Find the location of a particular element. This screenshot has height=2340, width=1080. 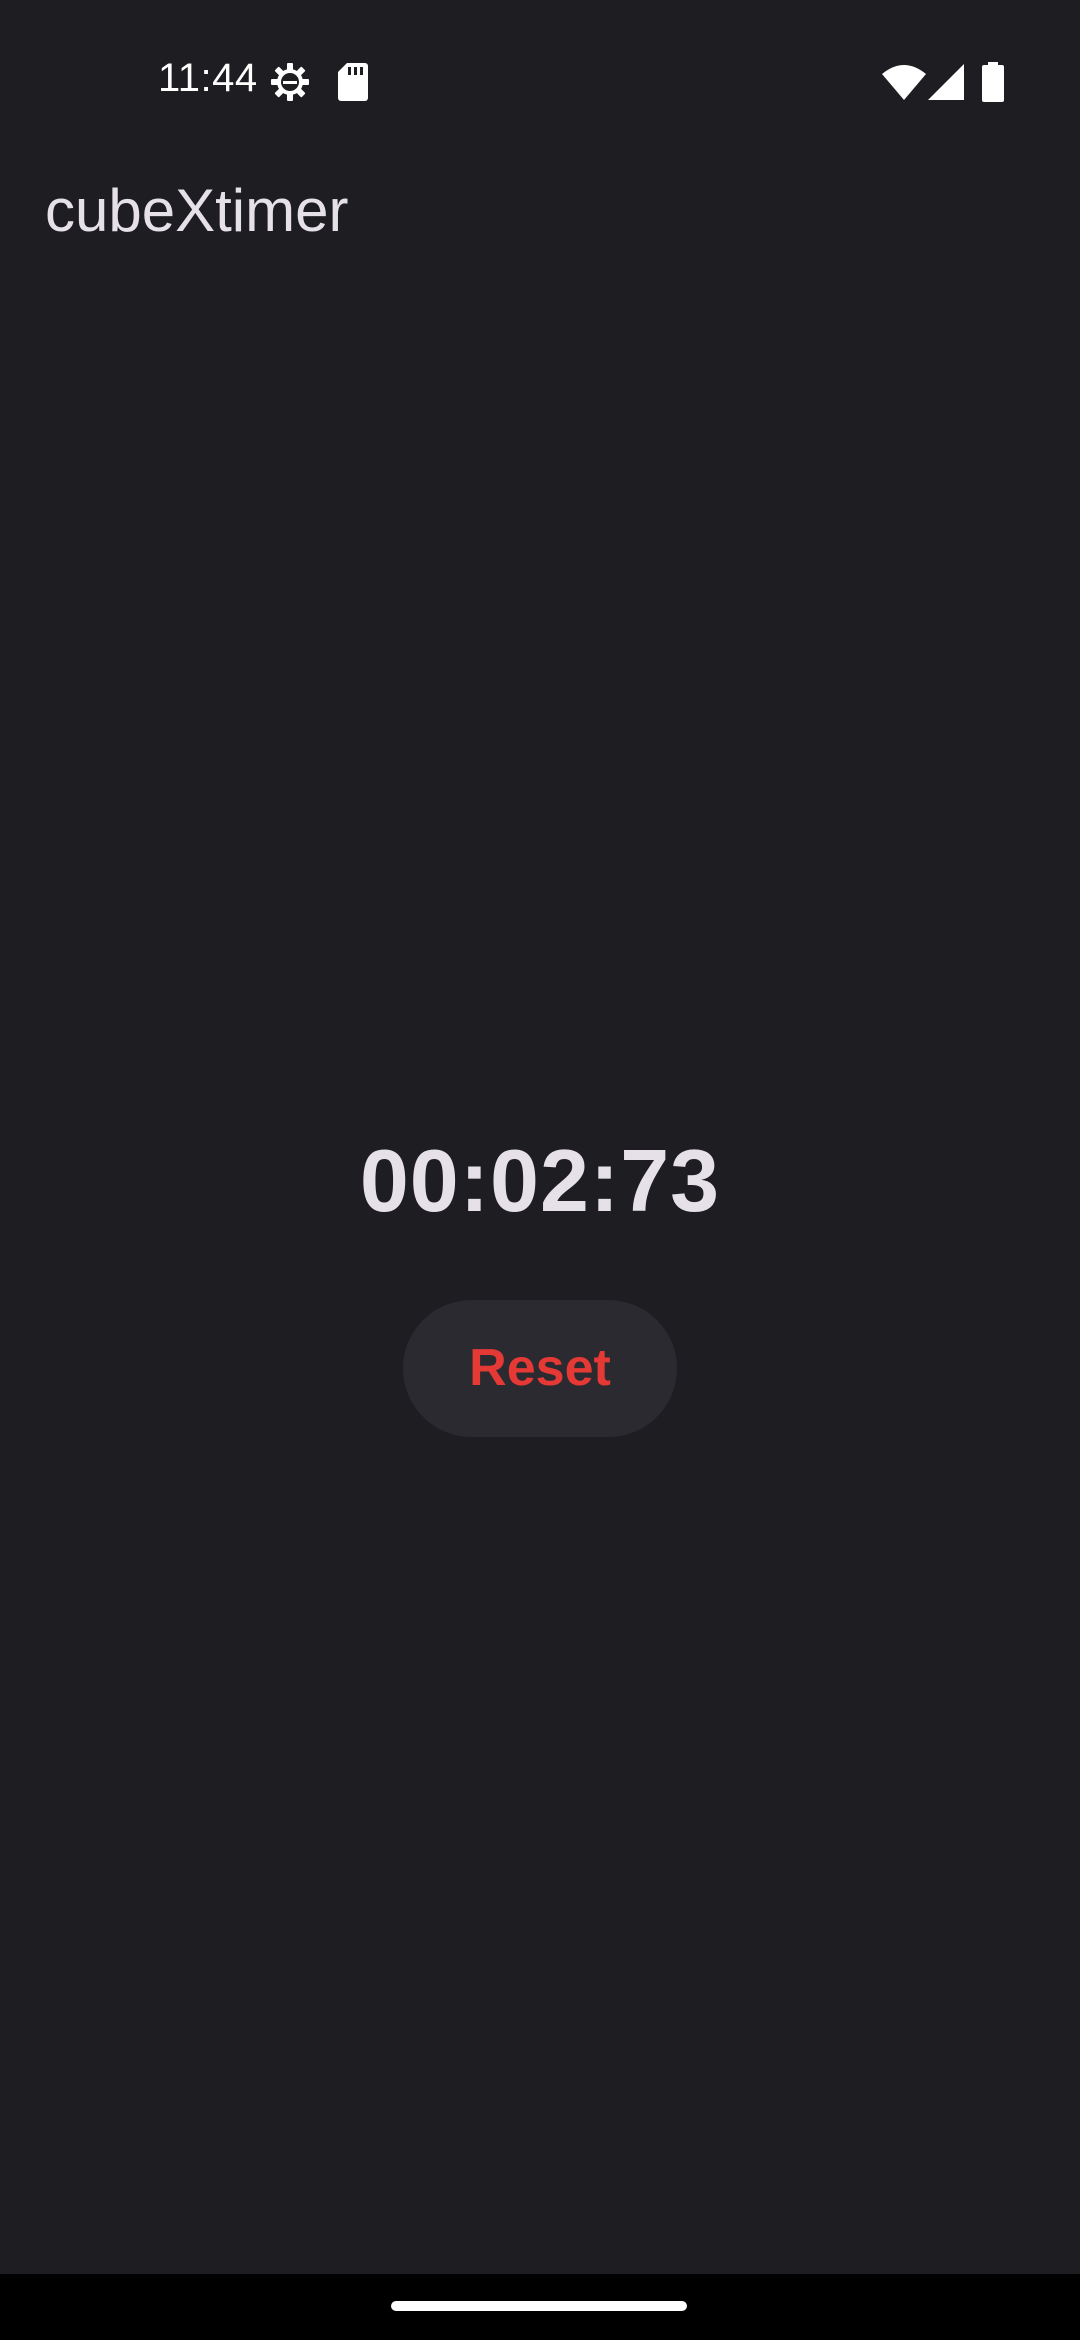

wifi-icon is located at coordinates (904, 82).